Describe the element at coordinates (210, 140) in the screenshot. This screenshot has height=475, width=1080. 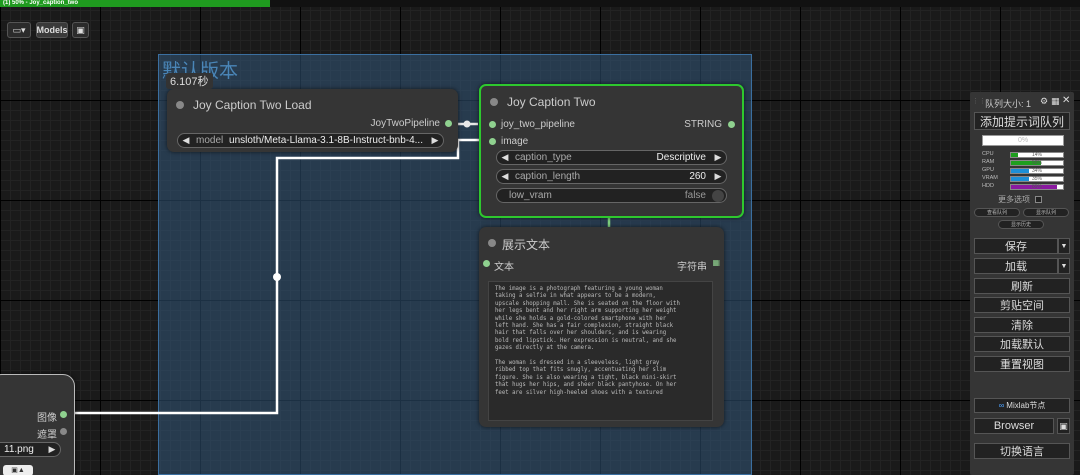
I see `combo-label: model` at that location.